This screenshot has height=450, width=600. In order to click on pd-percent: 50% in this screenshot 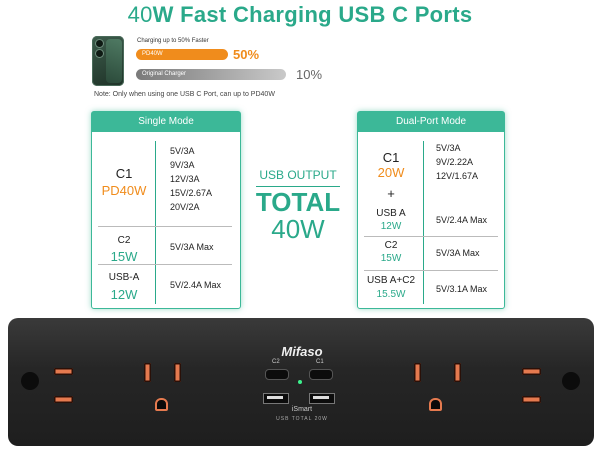, I will do `click(246, 54)`.